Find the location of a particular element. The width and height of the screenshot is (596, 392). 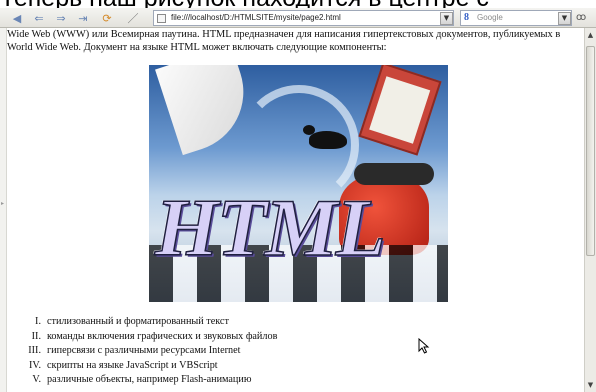

scroll-down-icon: ▼ is located at coordinates (590, 385).